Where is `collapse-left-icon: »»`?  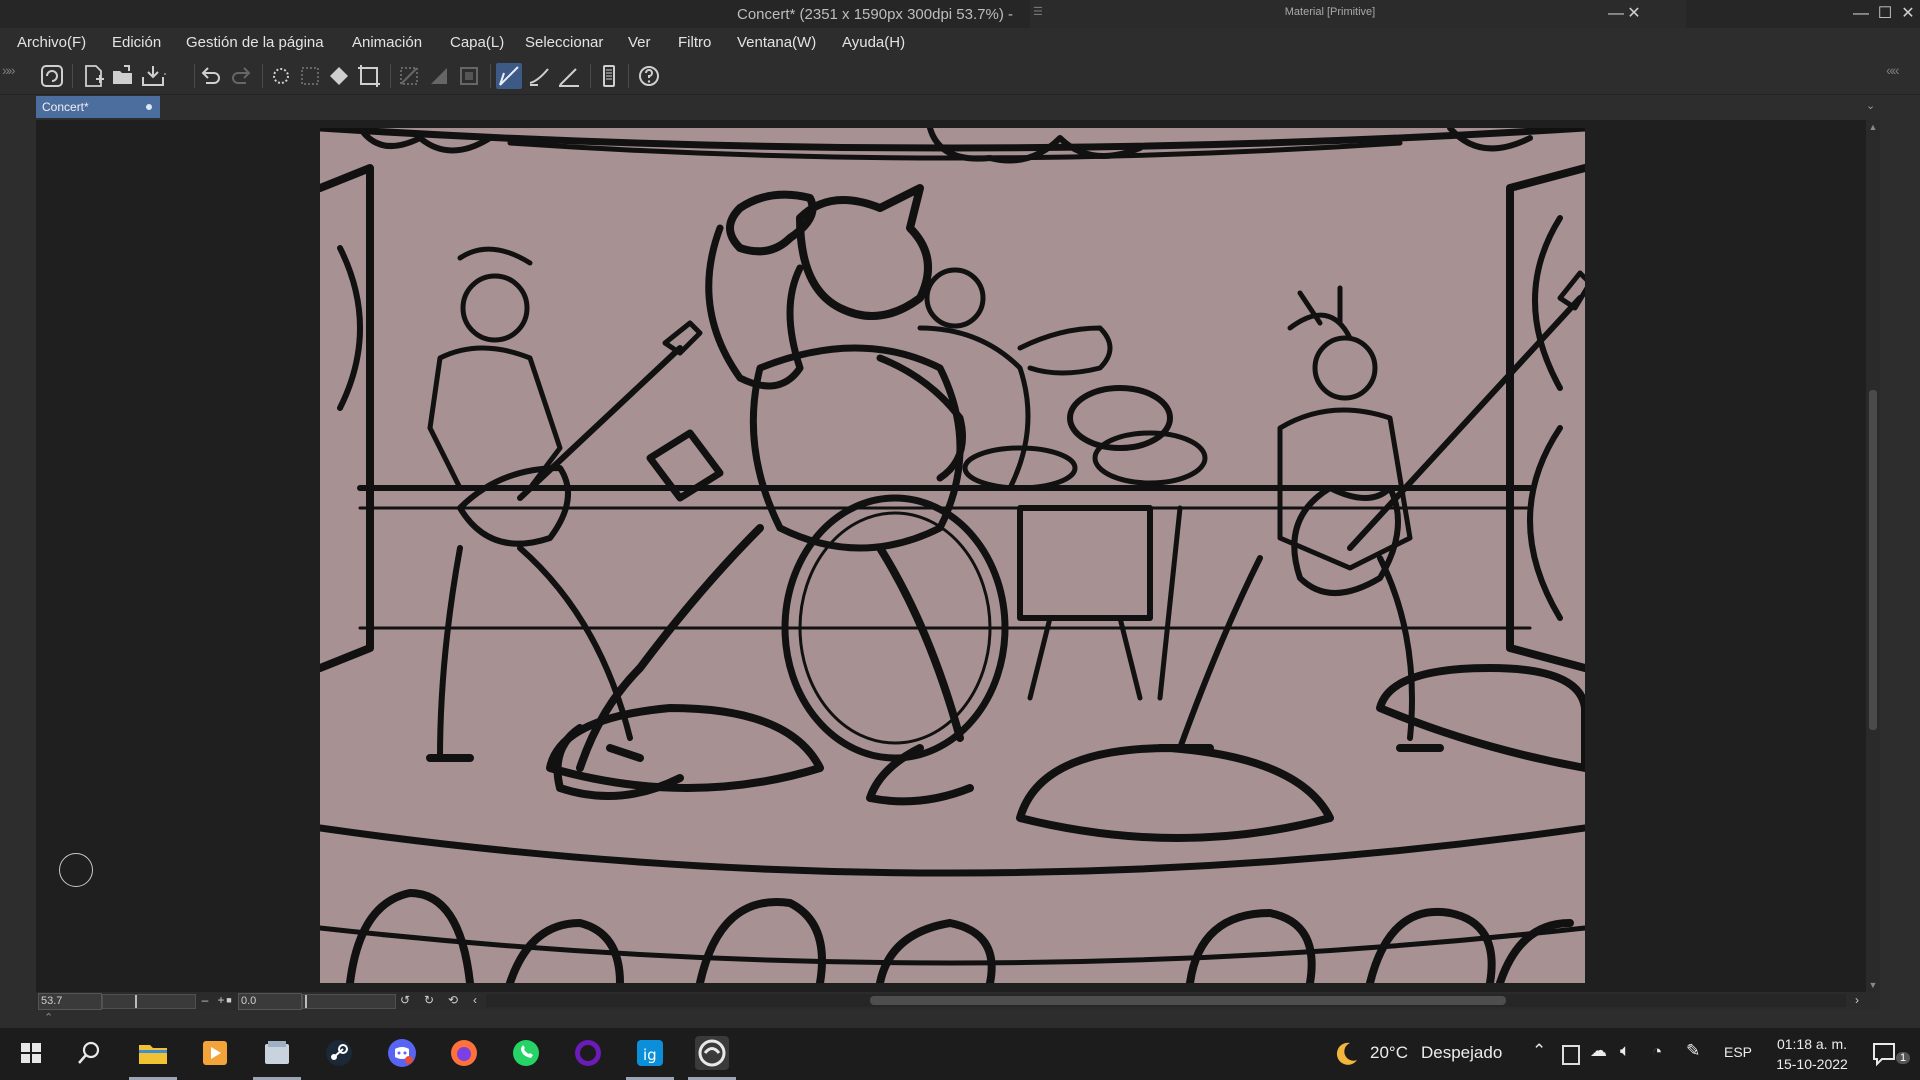 collapse-left-icon: »» is located at coordinates (9, 70).